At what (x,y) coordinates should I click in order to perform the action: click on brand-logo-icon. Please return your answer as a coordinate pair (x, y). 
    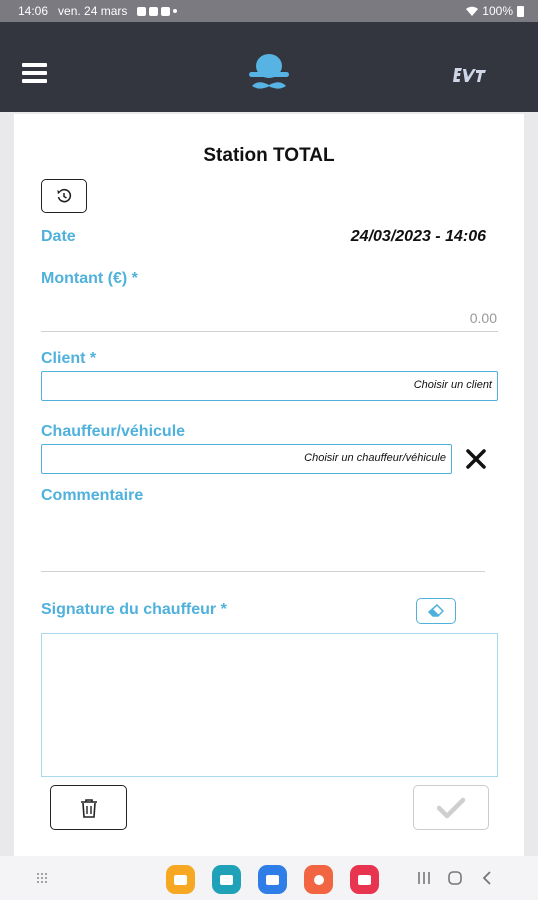
    Looking at the image, I should click on (469, 75).